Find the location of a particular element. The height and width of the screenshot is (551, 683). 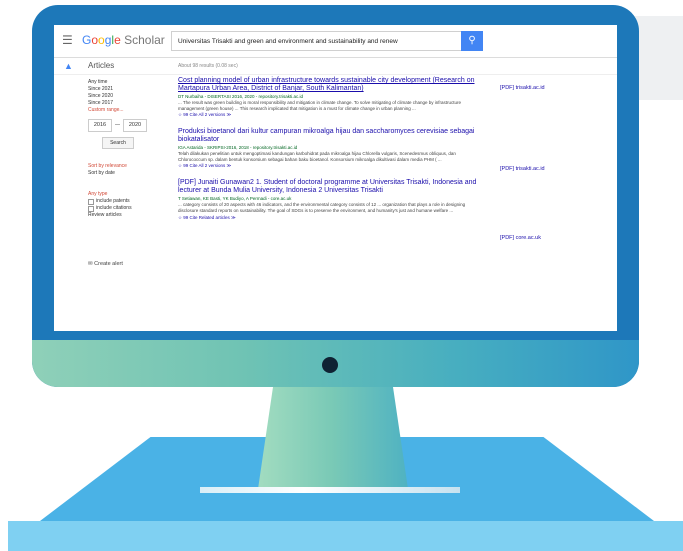

filter-any-time: Any time is located at coordinates (128, 82).